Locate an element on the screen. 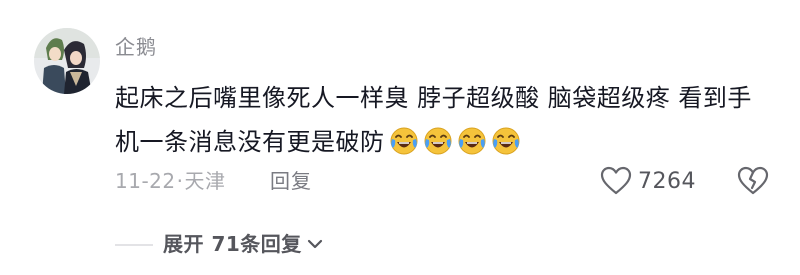 This screenshot has width=800, height=275. avatar is located at coordinates (67, 61).